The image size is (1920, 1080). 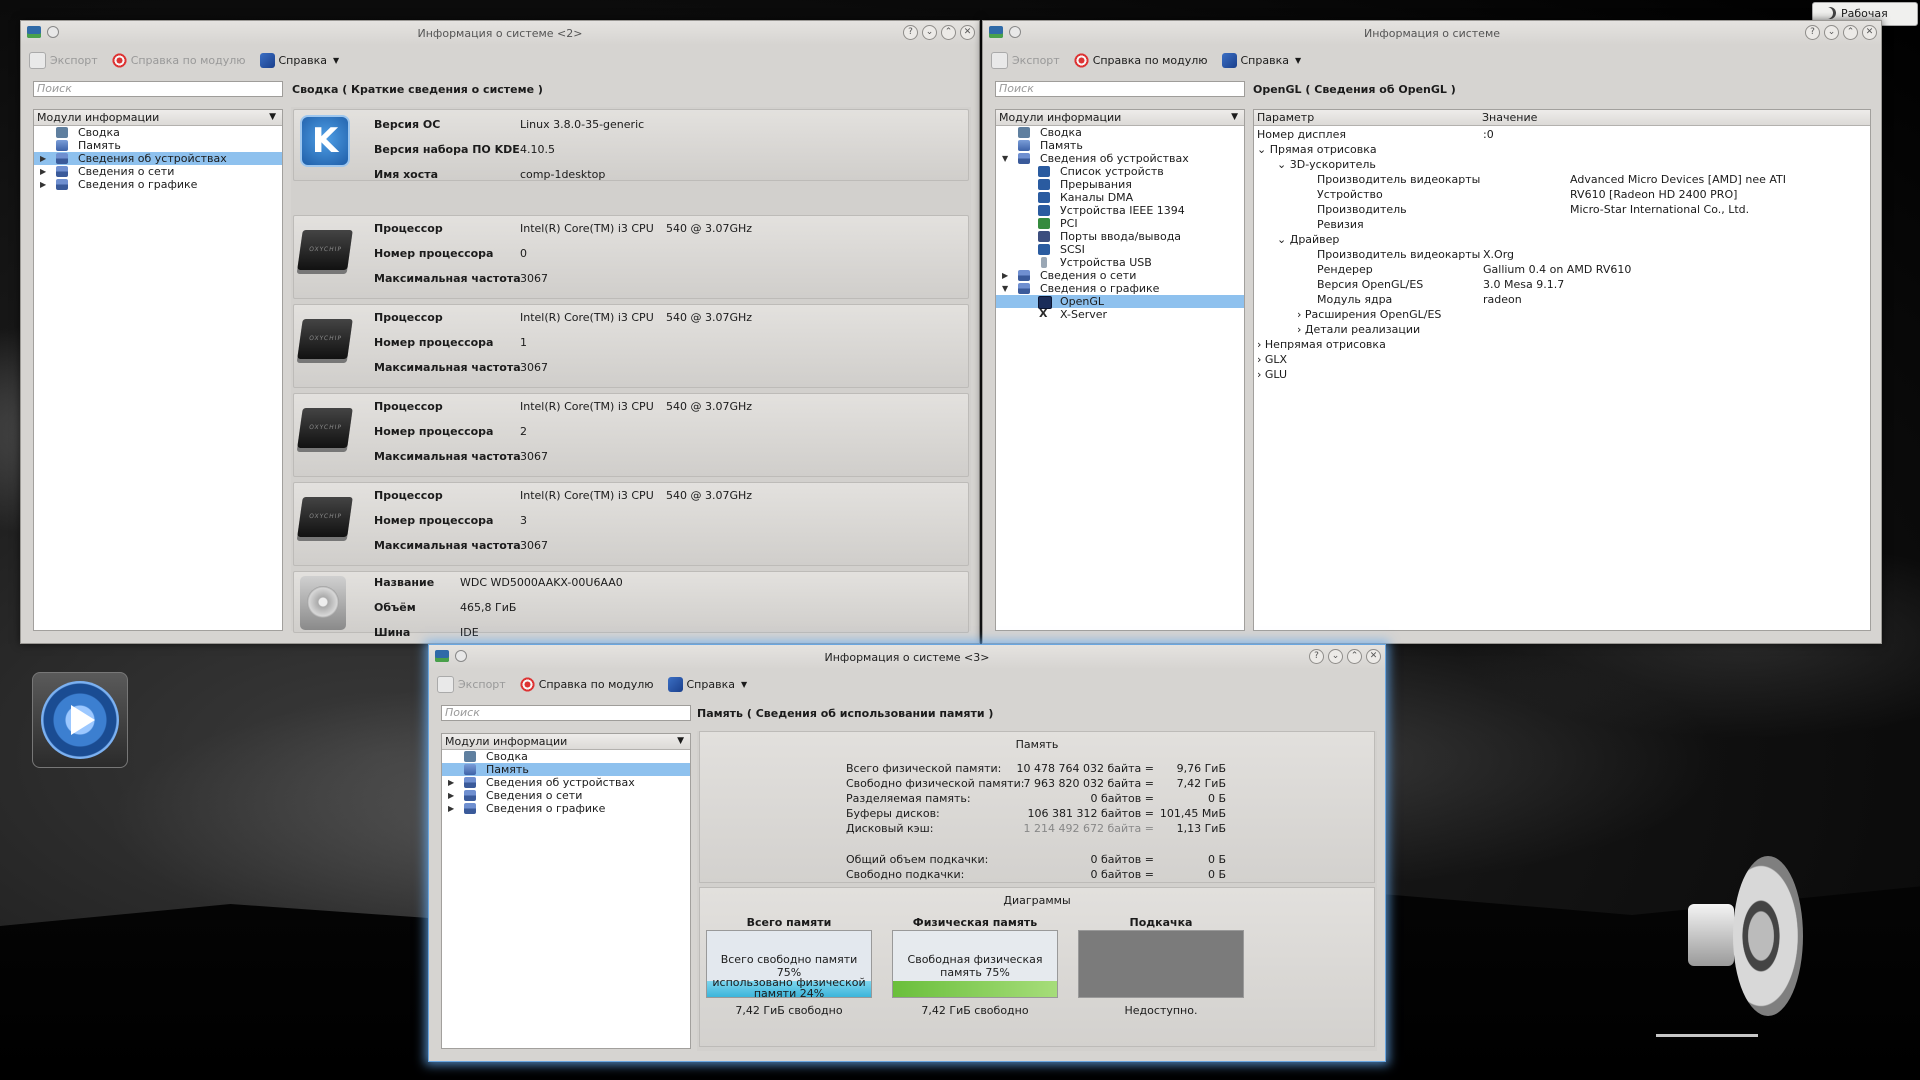 I want to click on tree-item-pci: PCI, so click(x=1120, y=223).